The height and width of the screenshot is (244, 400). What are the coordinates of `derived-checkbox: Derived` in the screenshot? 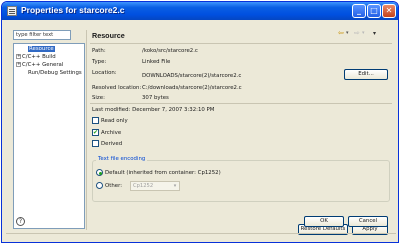 It's located at (107, 144).